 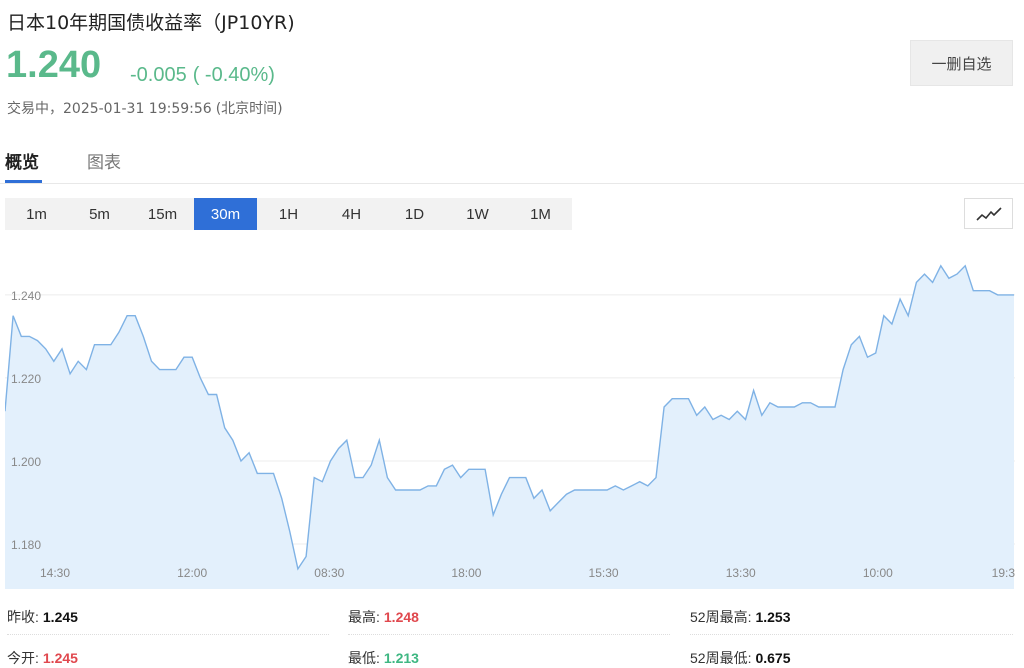 What do you see at coordinates (364, 617) in the screenshot?
I see `stat-label: 最高:` at bounding box center [364, 617].